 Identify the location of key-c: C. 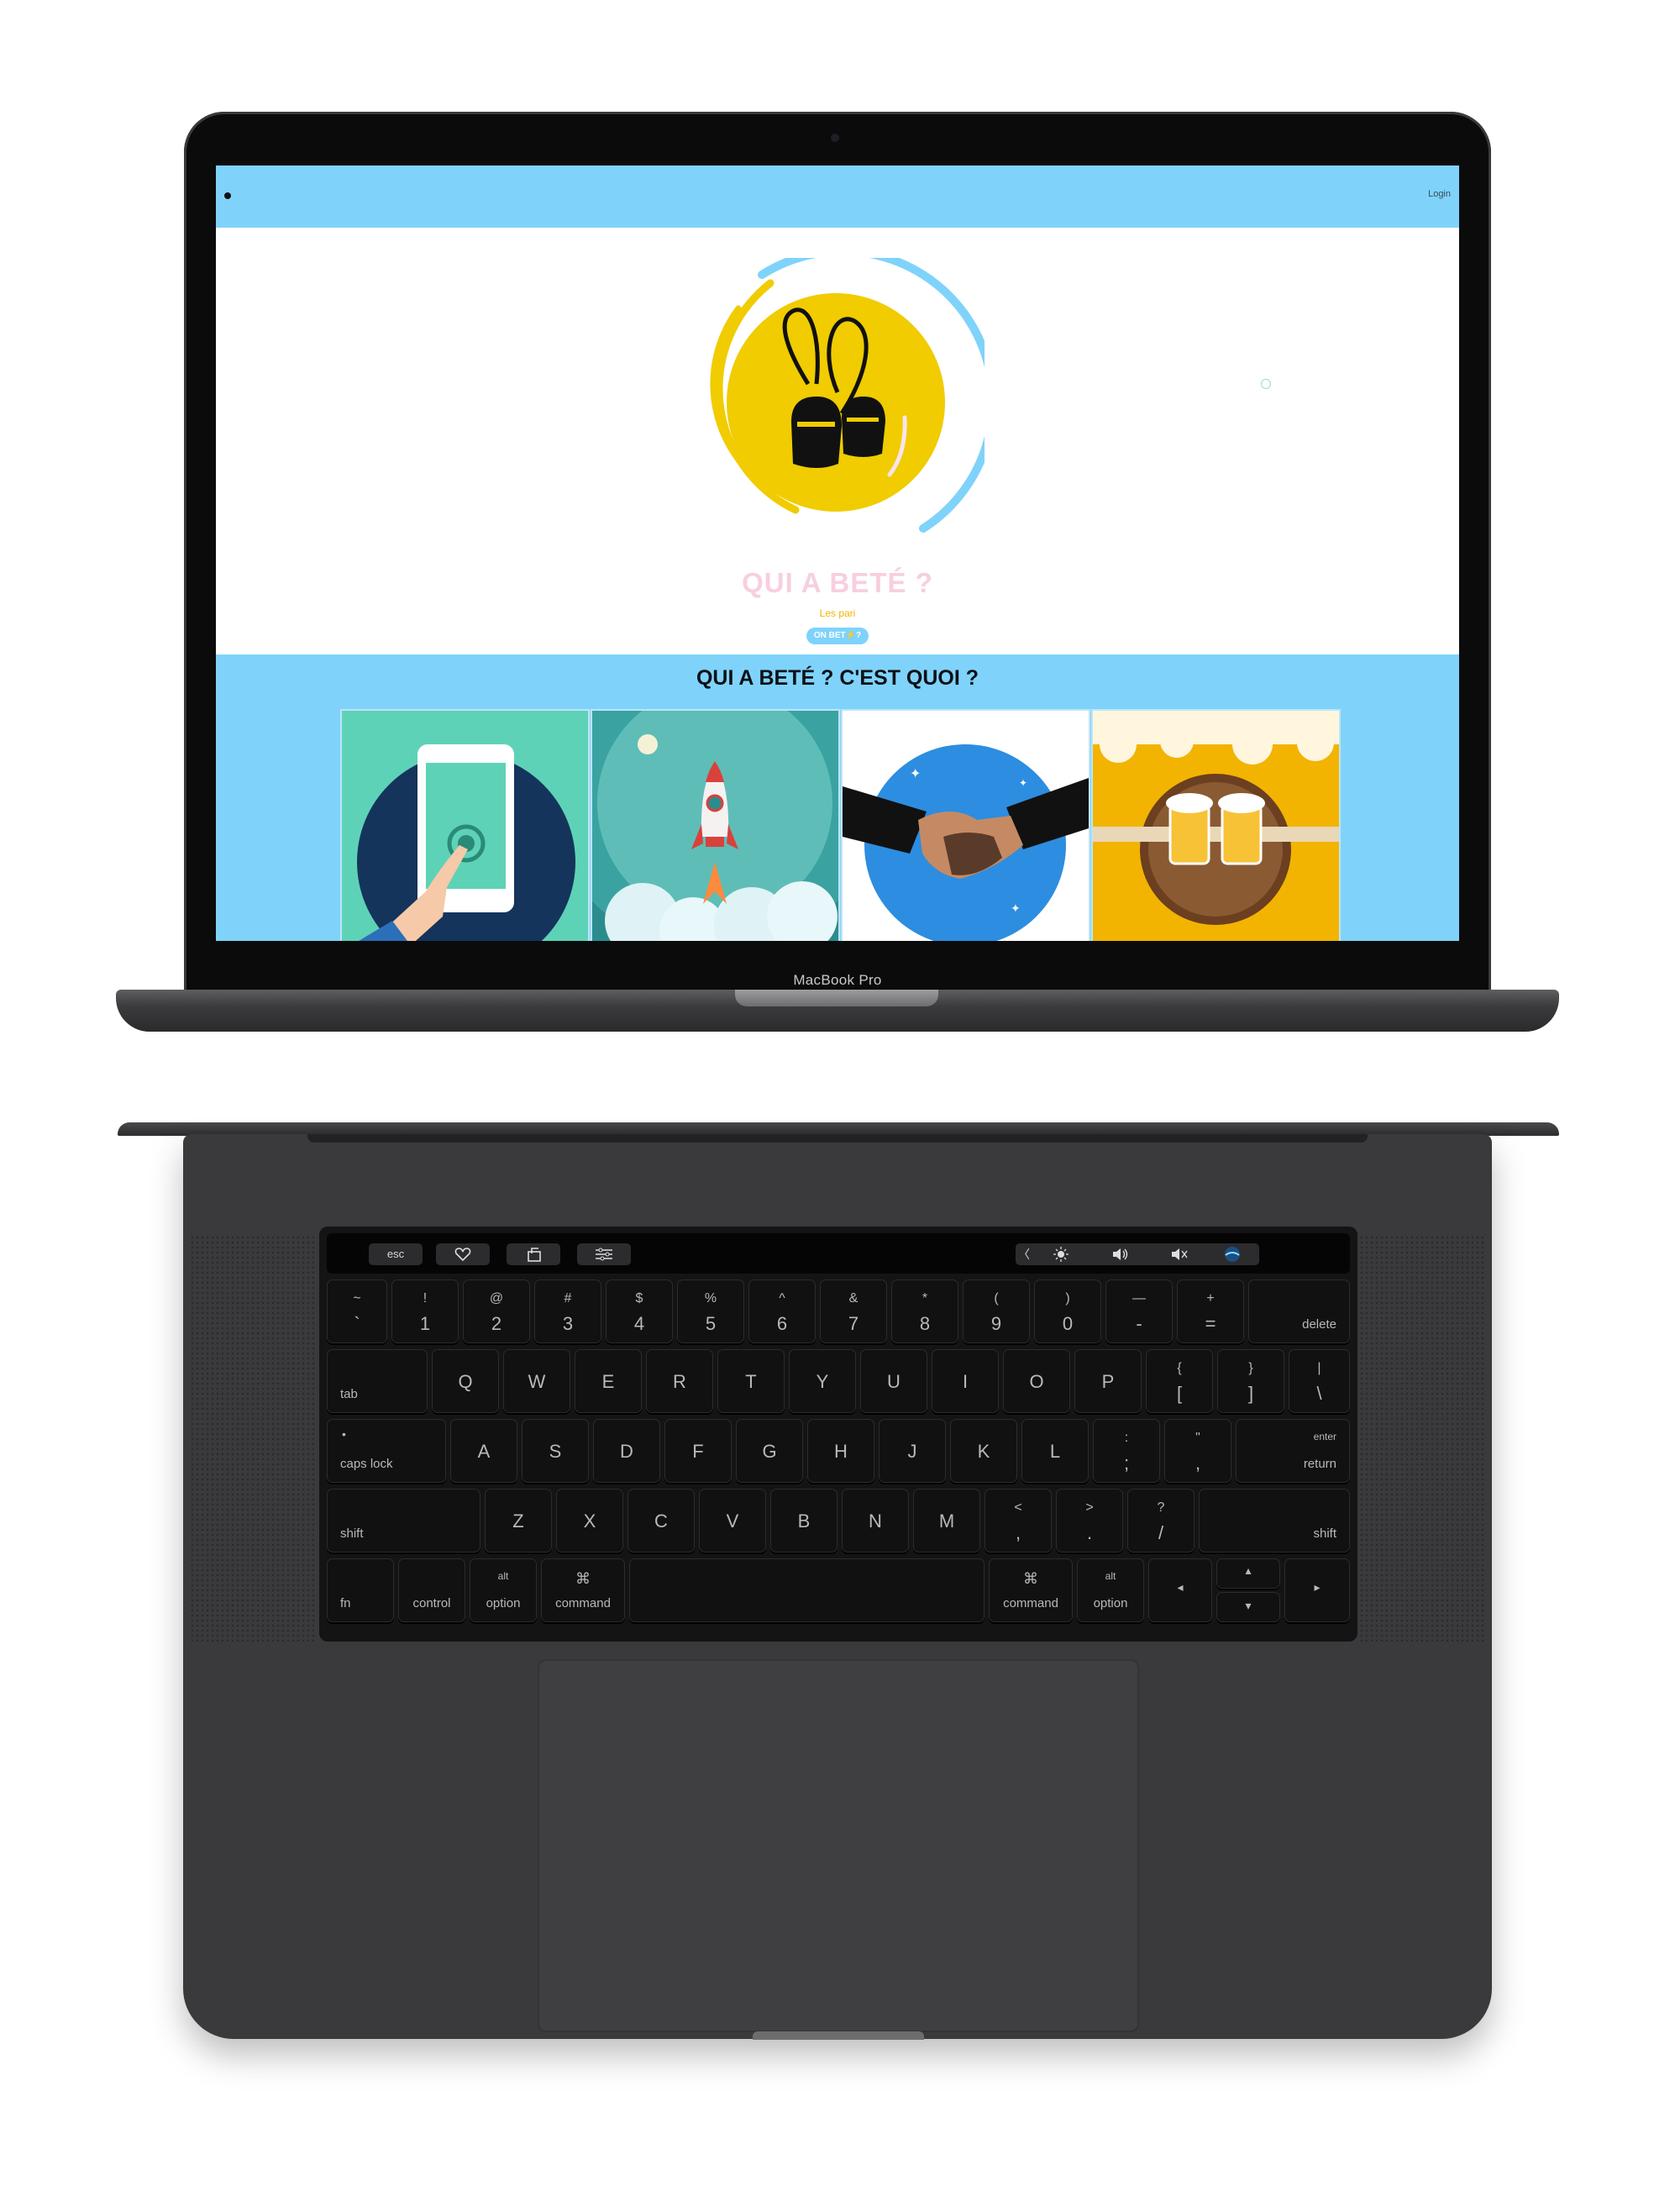
(661, 1521).